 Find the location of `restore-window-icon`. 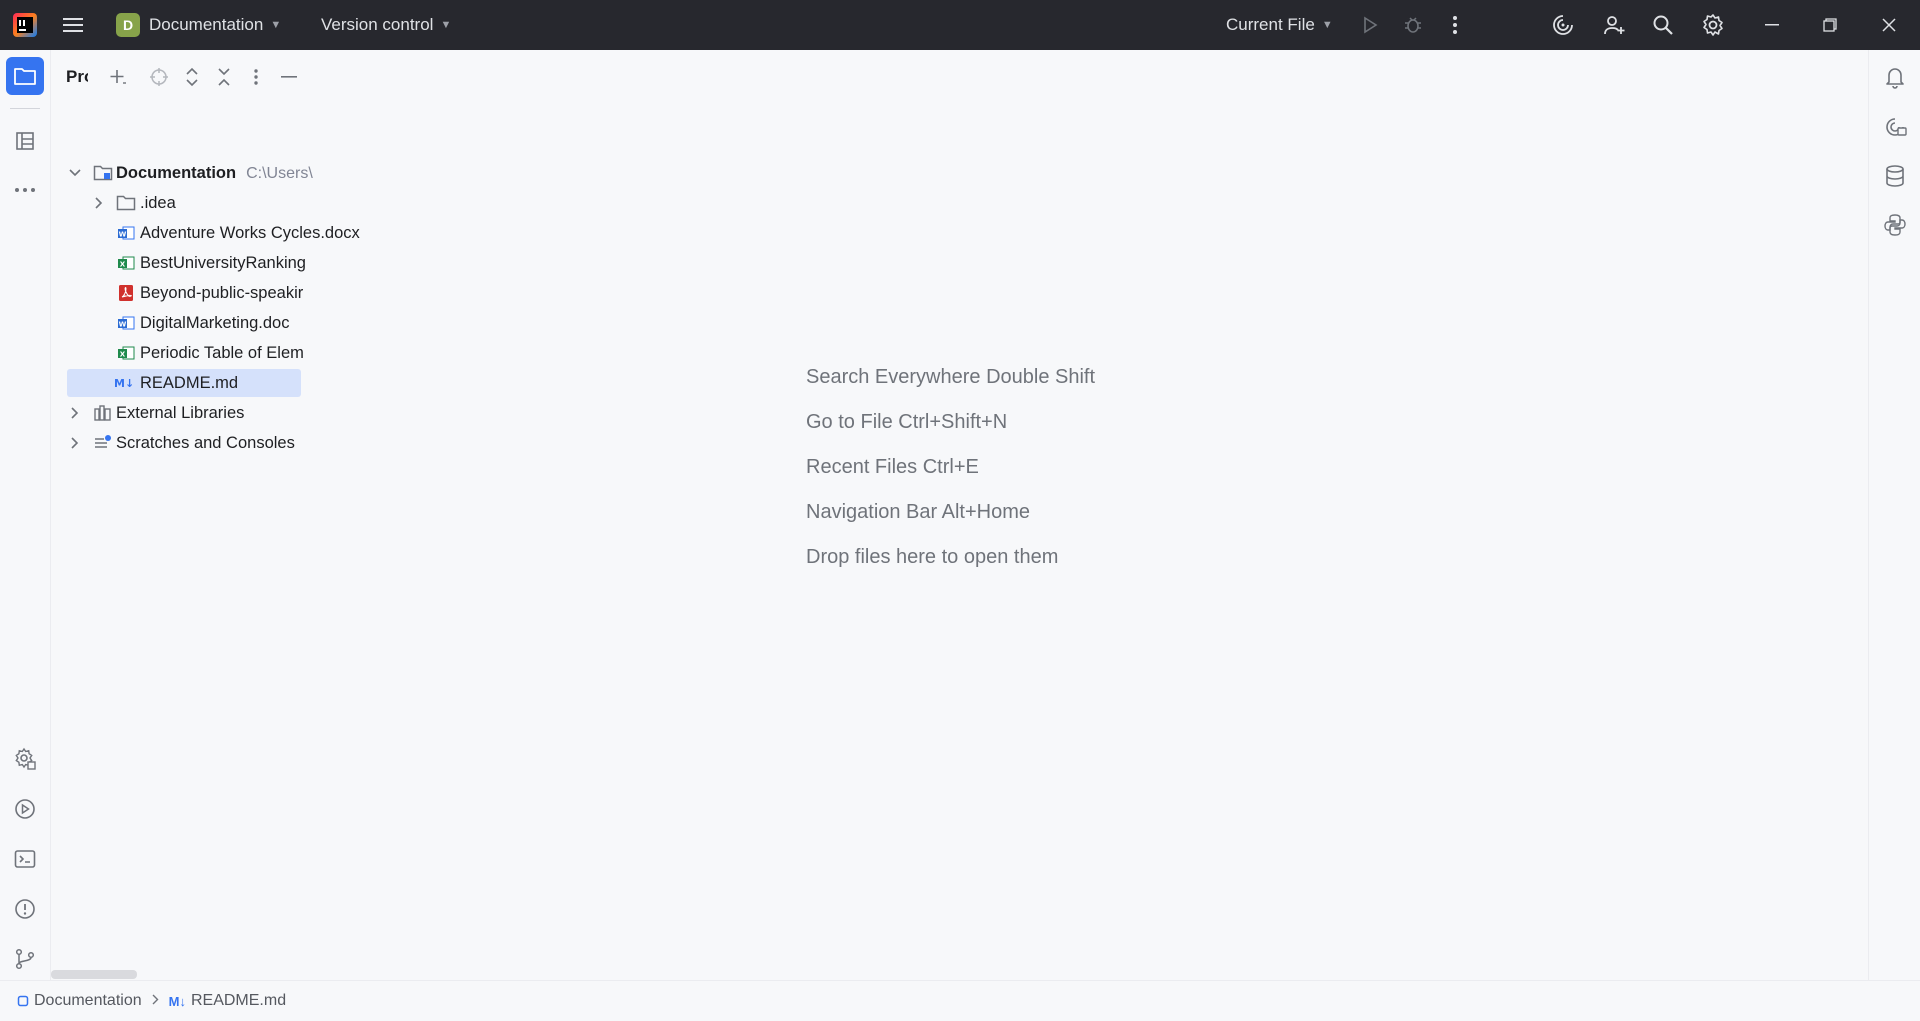

restore-window-icon is located at coordinates (1830, 25).